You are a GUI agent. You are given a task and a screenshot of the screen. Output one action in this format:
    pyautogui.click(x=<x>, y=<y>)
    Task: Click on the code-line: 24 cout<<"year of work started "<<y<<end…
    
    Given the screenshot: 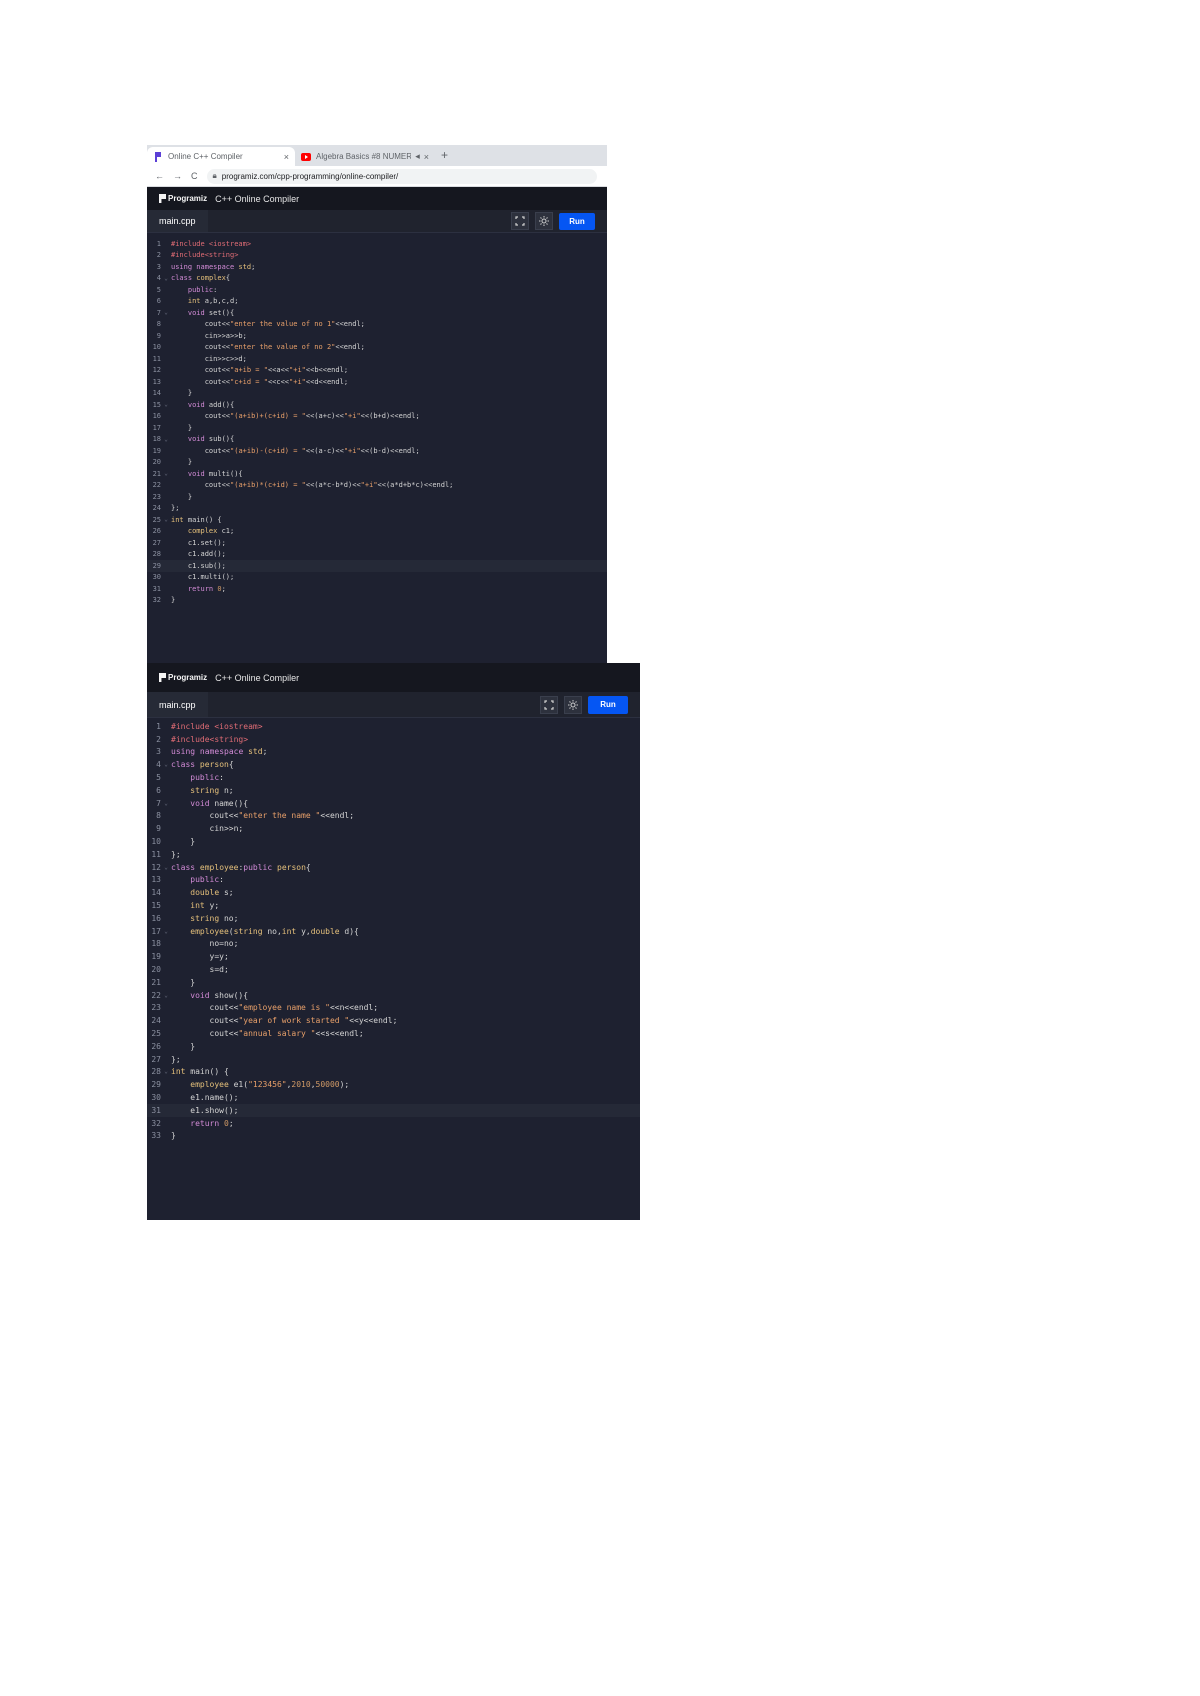 What is the action you would take?
    pyautogui.click(x=393, y=1020)
    